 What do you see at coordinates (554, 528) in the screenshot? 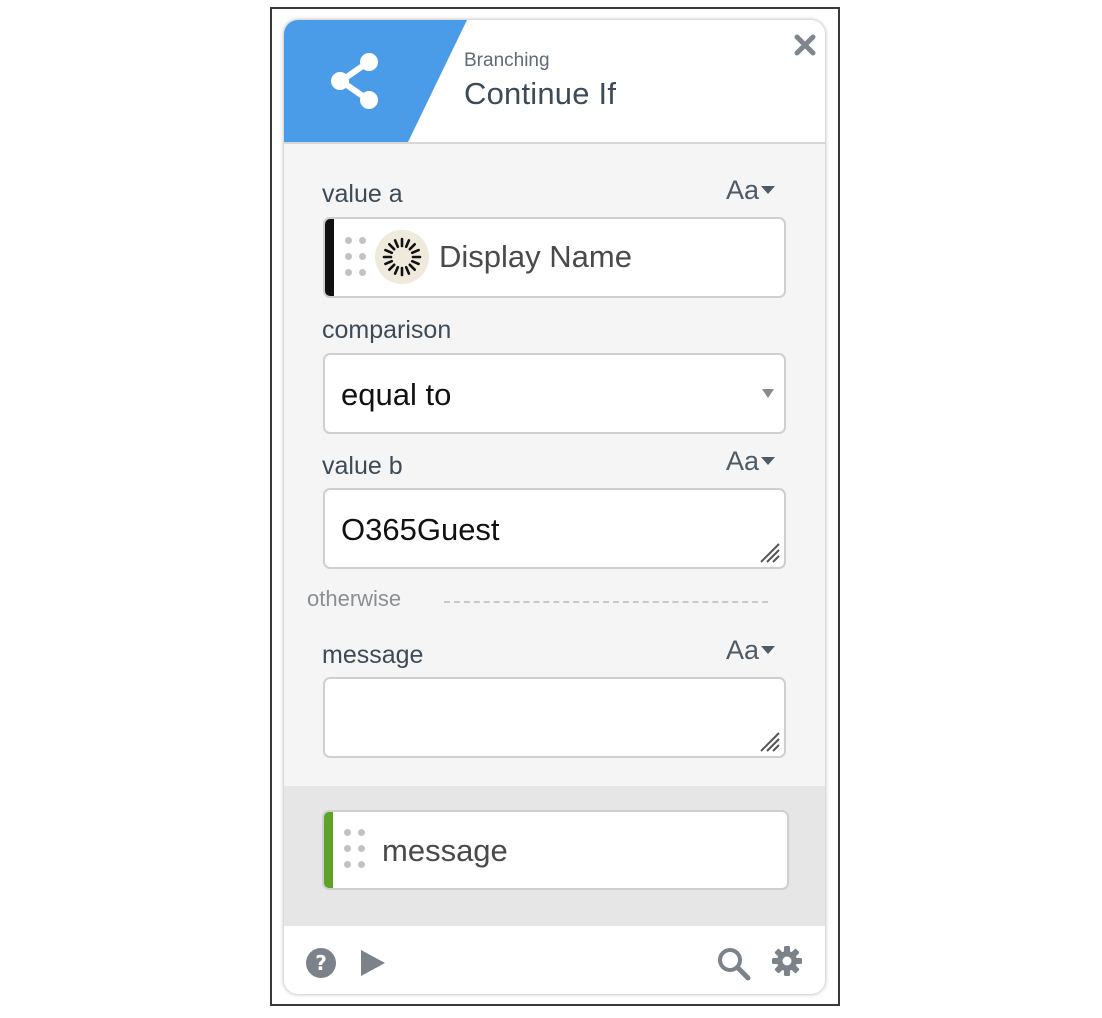
I see `value-b-textarea: O365Guest` at bounding box center [554, 528].